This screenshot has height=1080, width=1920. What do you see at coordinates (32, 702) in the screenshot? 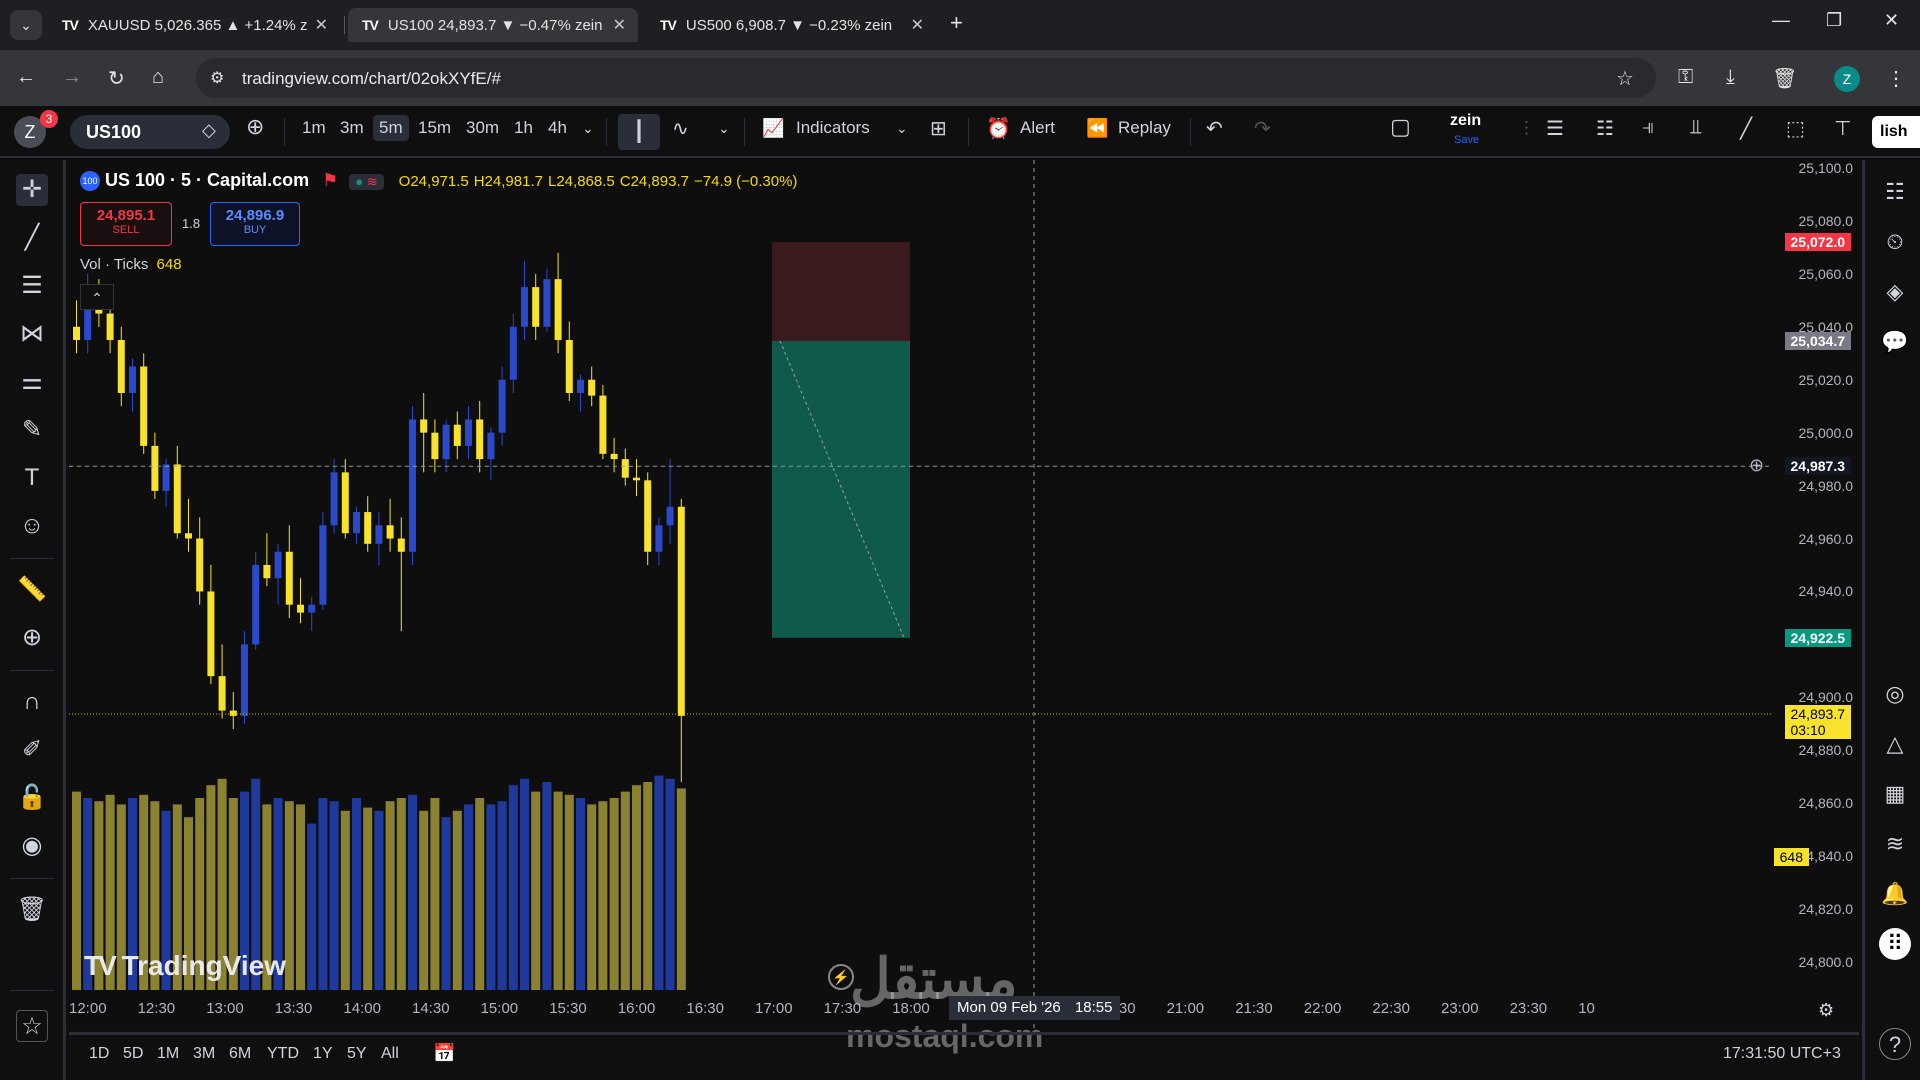
I see `magnet-icon: ∩` at bounding box center [32, 702].